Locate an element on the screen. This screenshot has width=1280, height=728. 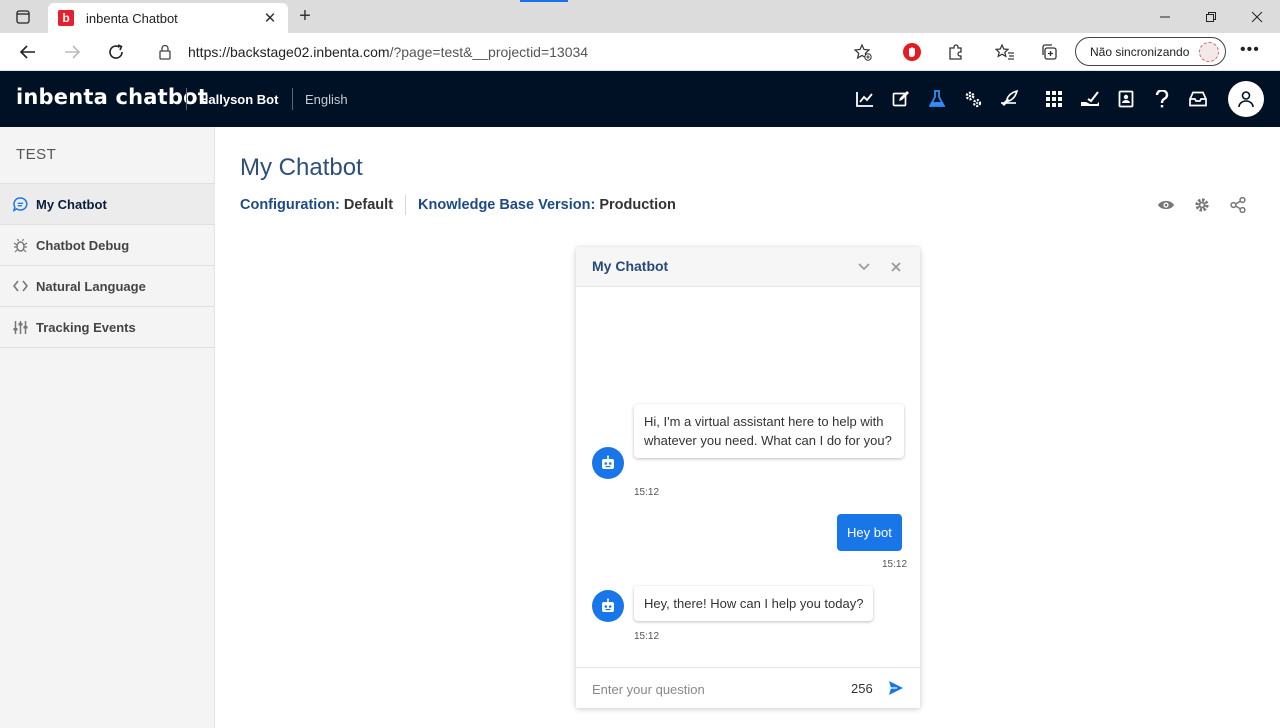
deploy-icon is located at coordinates (1009, 99).